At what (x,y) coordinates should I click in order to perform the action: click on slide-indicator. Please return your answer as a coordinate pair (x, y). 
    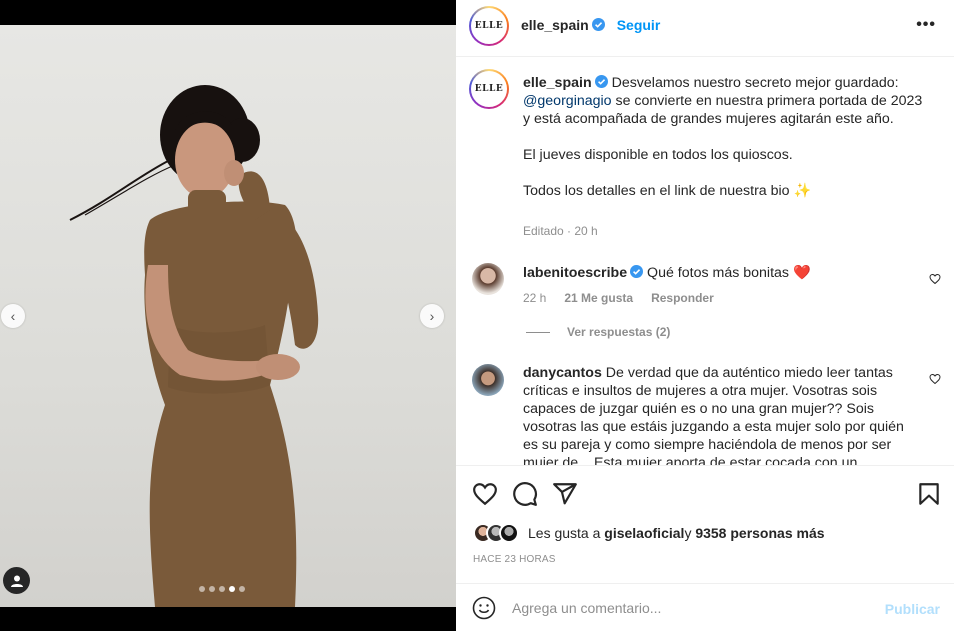
    Looking at the image, I should click on (222, 589).